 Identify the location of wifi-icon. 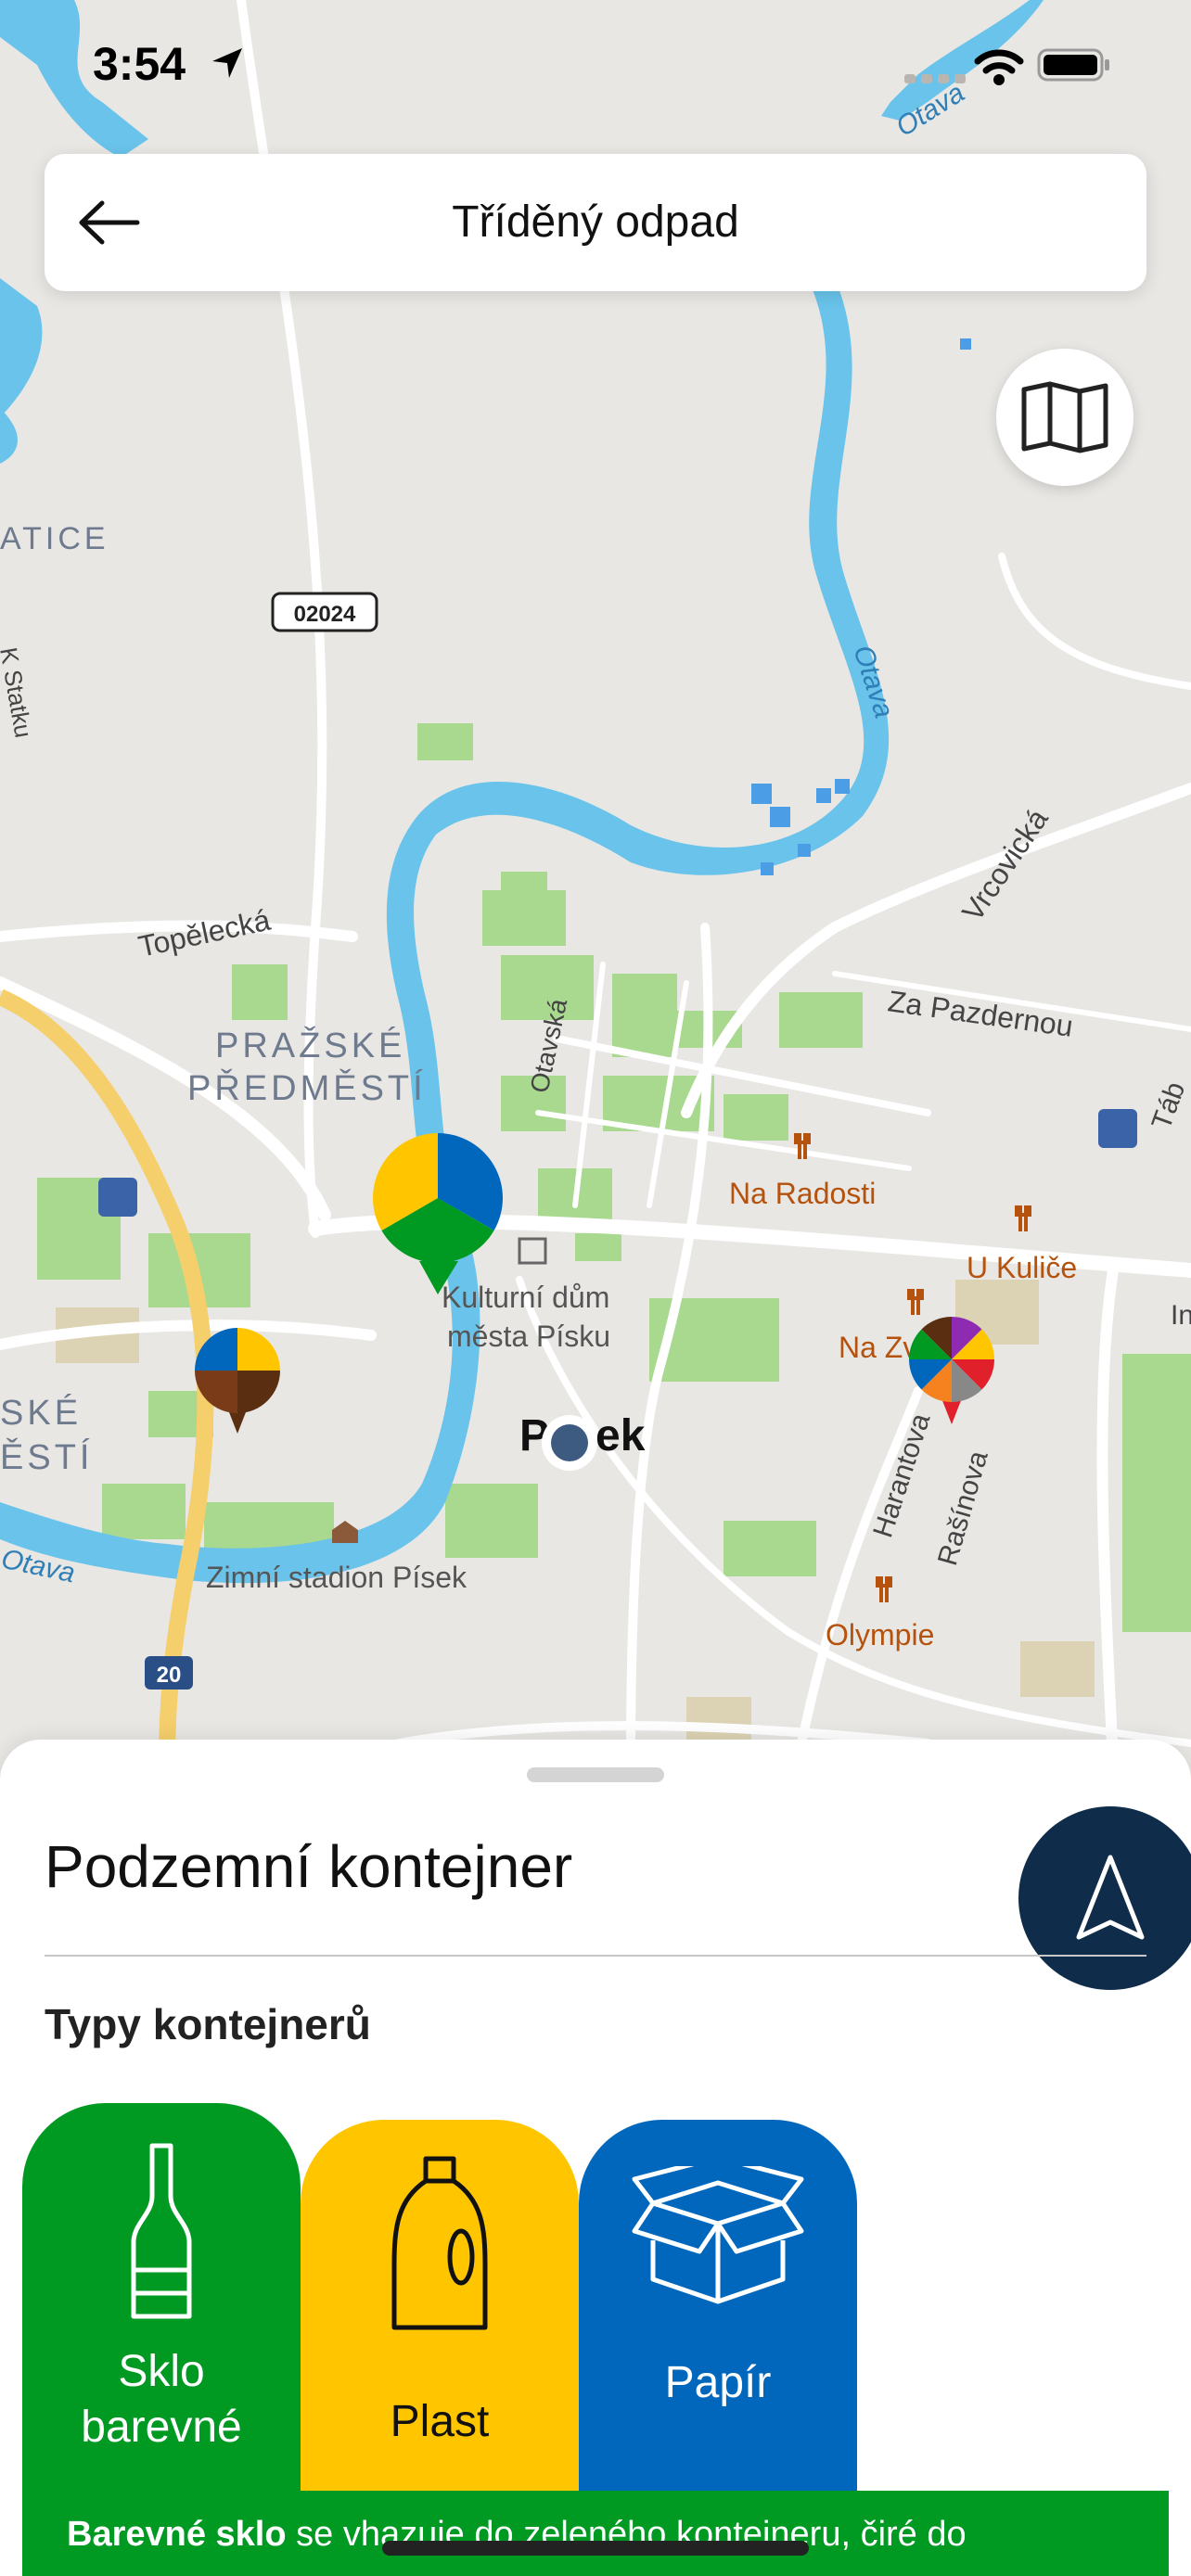
(999, 67).